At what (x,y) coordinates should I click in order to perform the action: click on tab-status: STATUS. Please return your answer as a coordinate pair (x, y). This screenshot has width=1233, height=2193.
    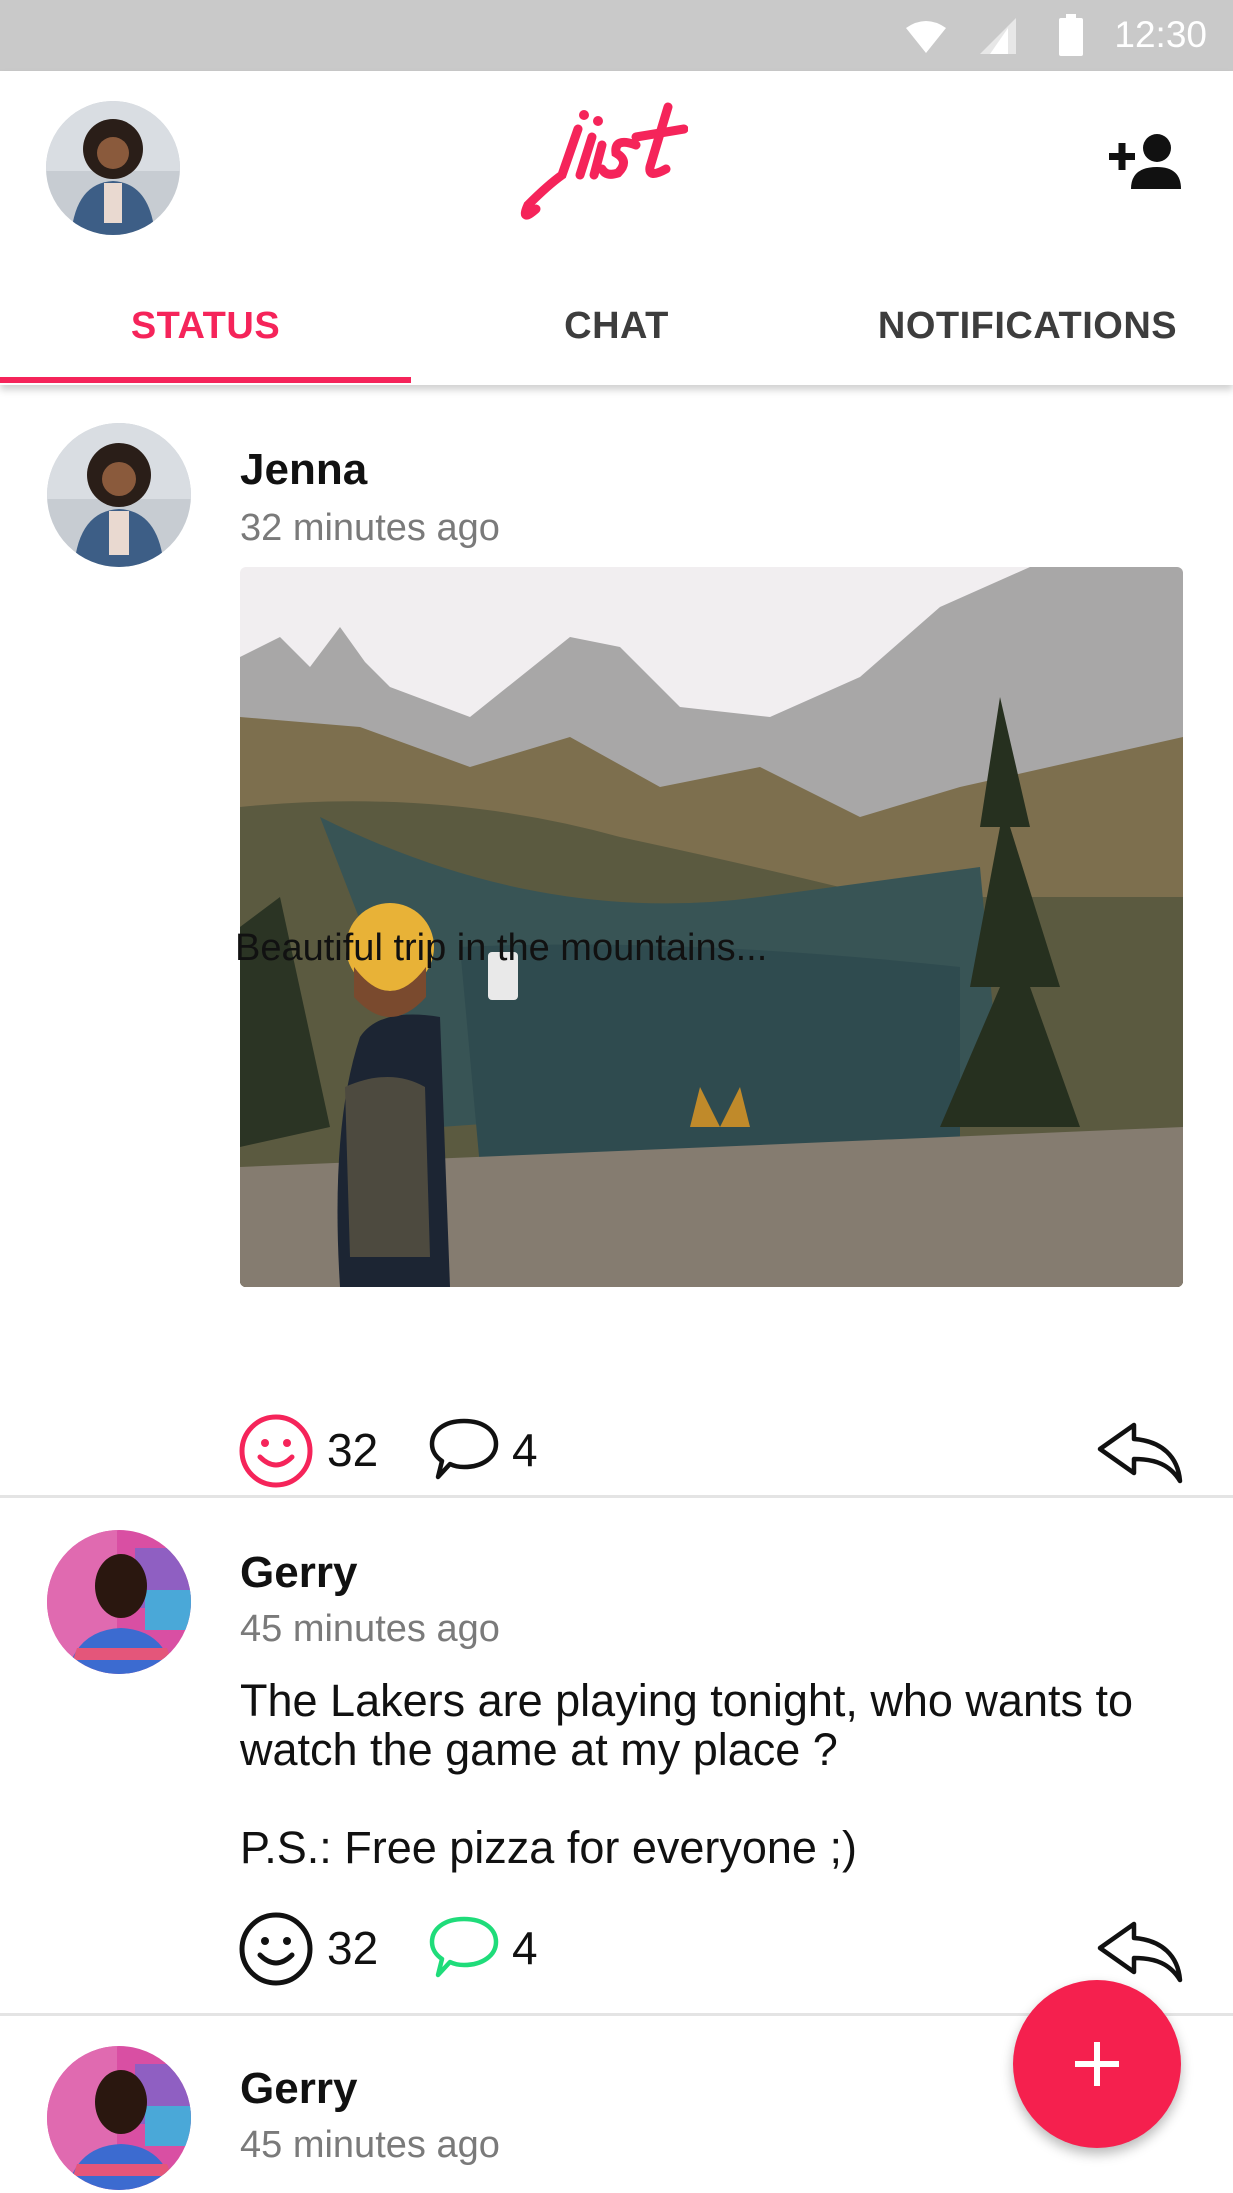
    Looking at the image, I should click on (205, 326).